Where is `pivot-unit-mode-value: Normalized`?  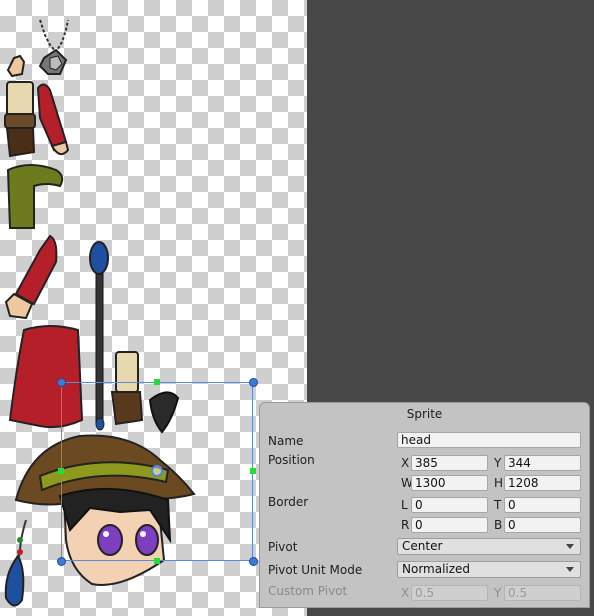 pivot-unit-mode-value: Normalized is located at coordinates (436, 569).